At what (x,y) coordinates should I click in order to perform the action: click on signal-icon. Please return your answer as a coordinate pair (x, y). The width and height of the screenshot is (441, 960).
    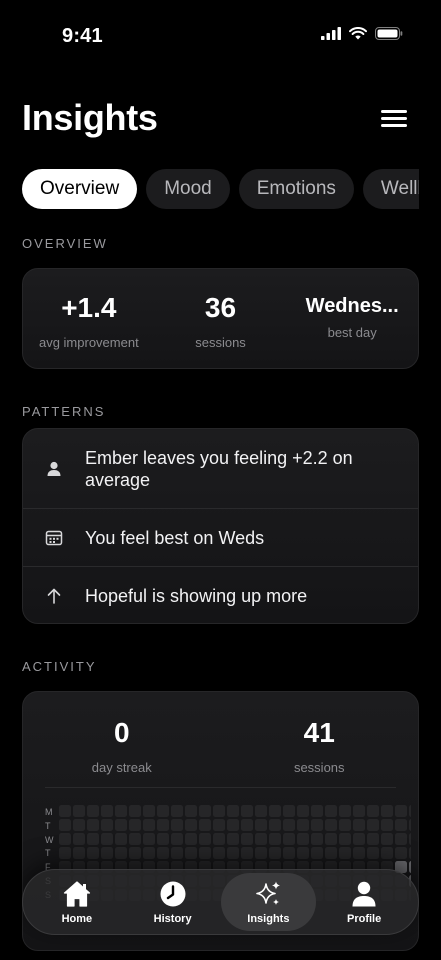
    Looking at the image, I should click on (331, 33).